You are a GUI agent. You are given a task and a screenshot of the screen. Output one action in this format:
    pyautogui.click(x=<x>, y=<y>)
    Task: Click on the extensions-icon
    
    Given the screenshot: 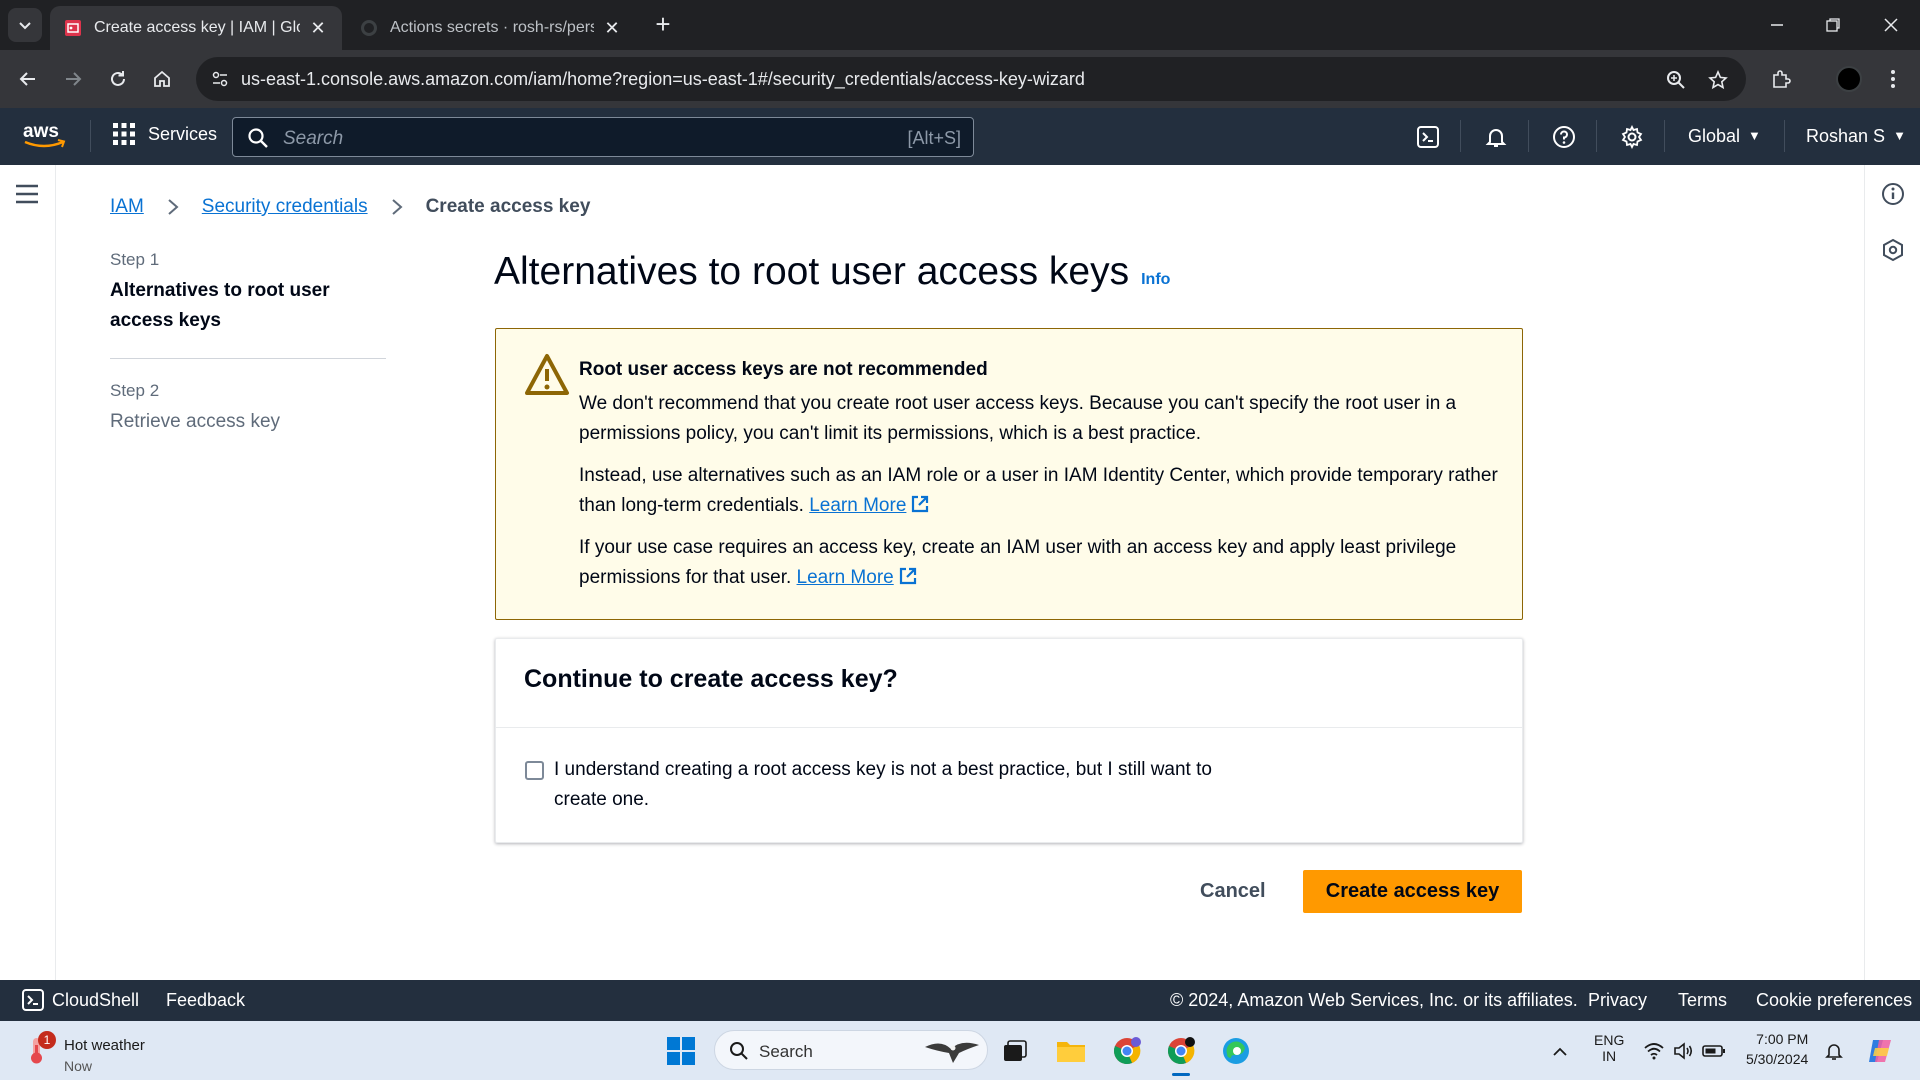 What is the action you would take?
    pyautogui.click(x=1781, y=79)
    